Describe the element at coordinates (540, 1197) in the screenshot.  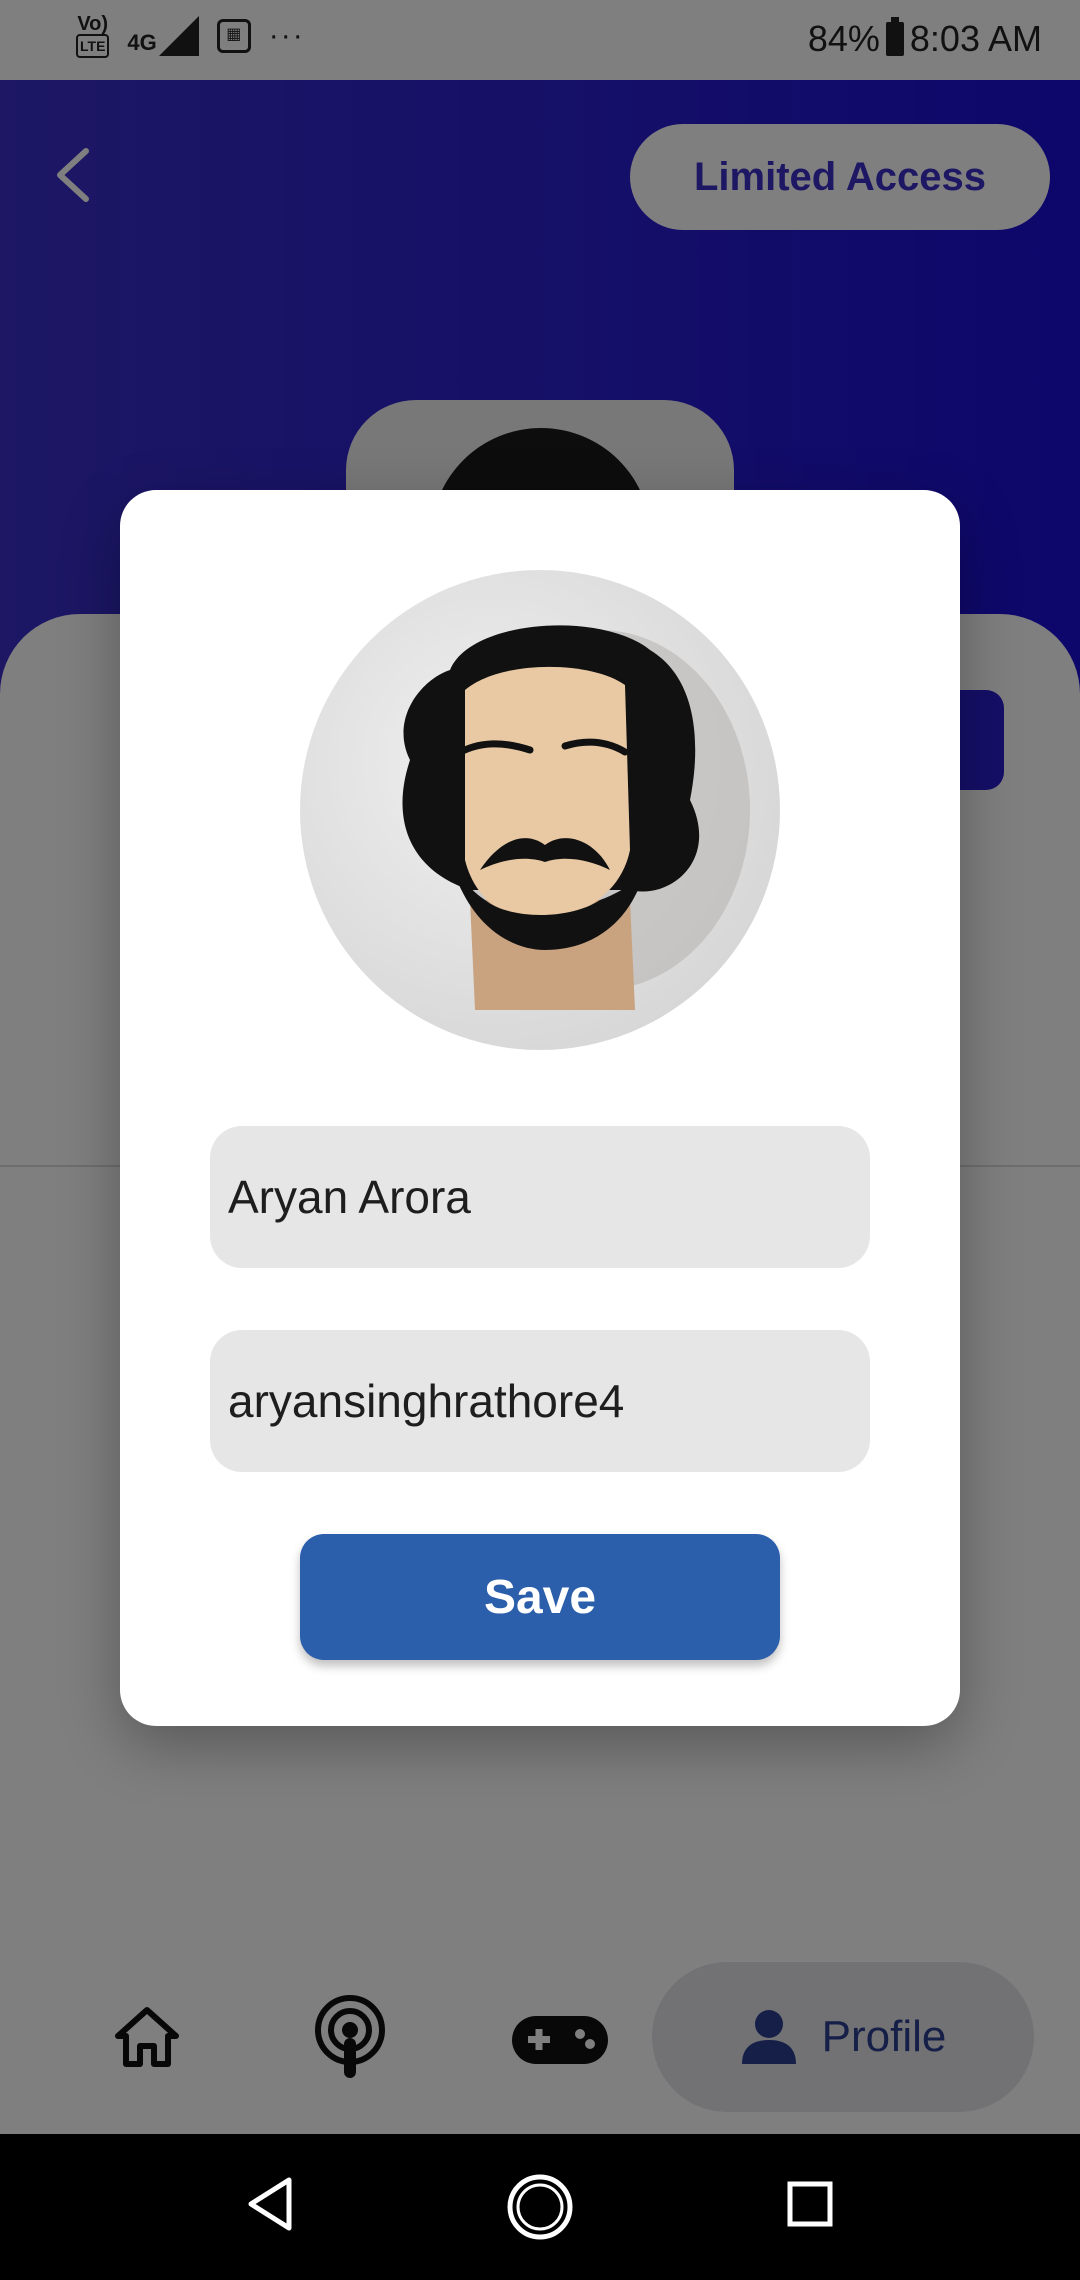
I see `name-field: Aryan Arora` at that location.